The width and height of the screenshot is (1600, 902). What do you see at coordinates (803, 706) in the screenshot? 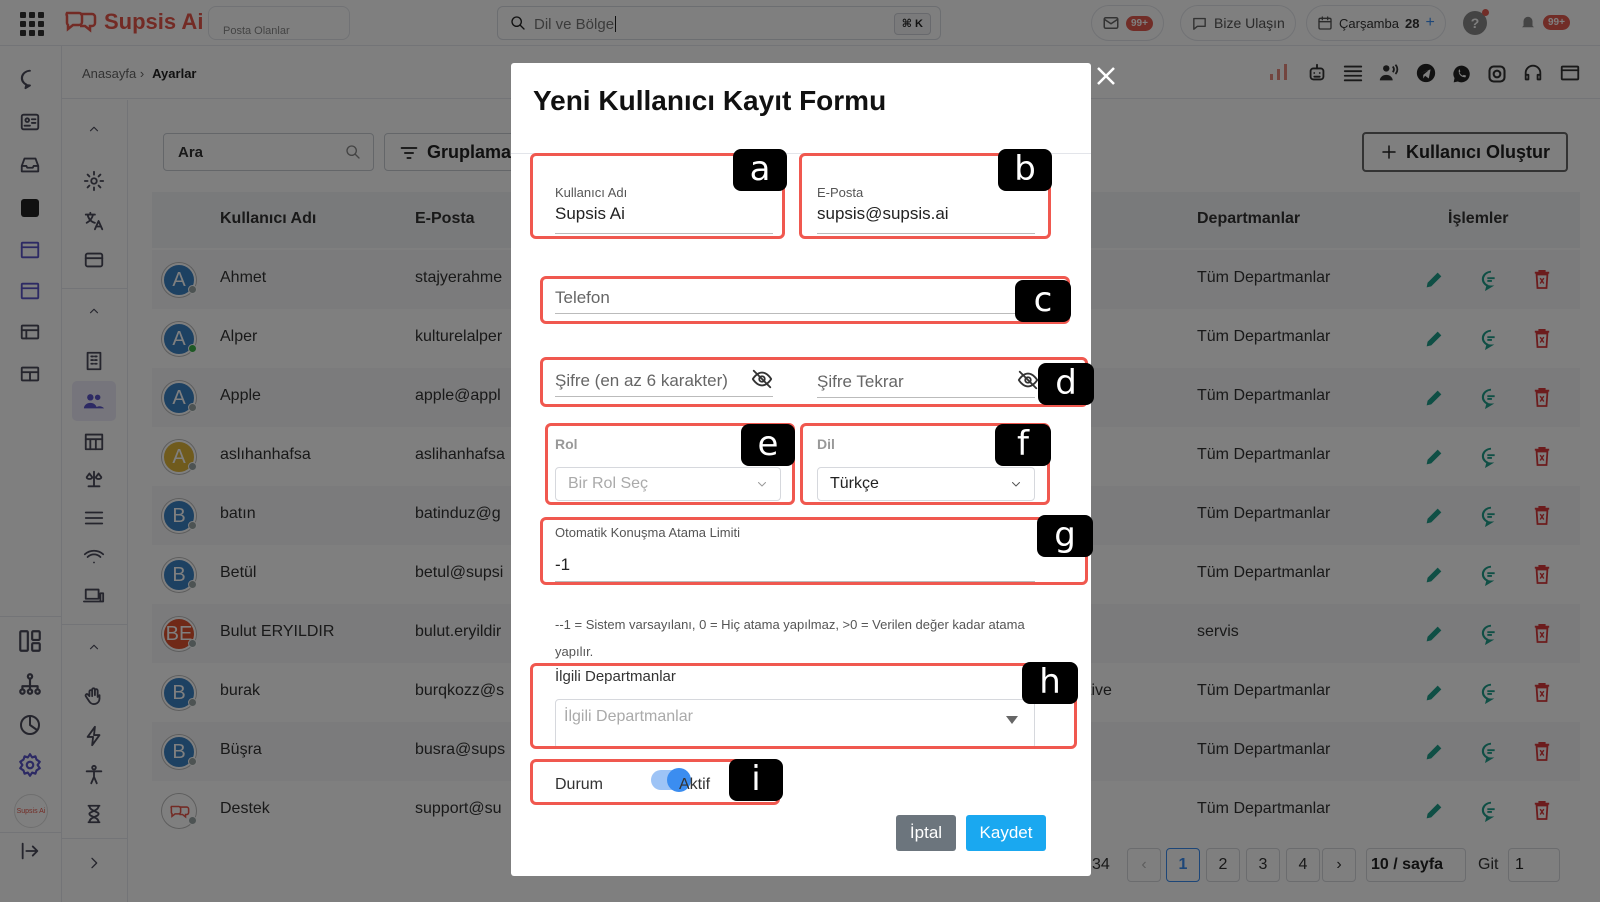
I see `annotation-box-h` at bounding box center [803, 706].